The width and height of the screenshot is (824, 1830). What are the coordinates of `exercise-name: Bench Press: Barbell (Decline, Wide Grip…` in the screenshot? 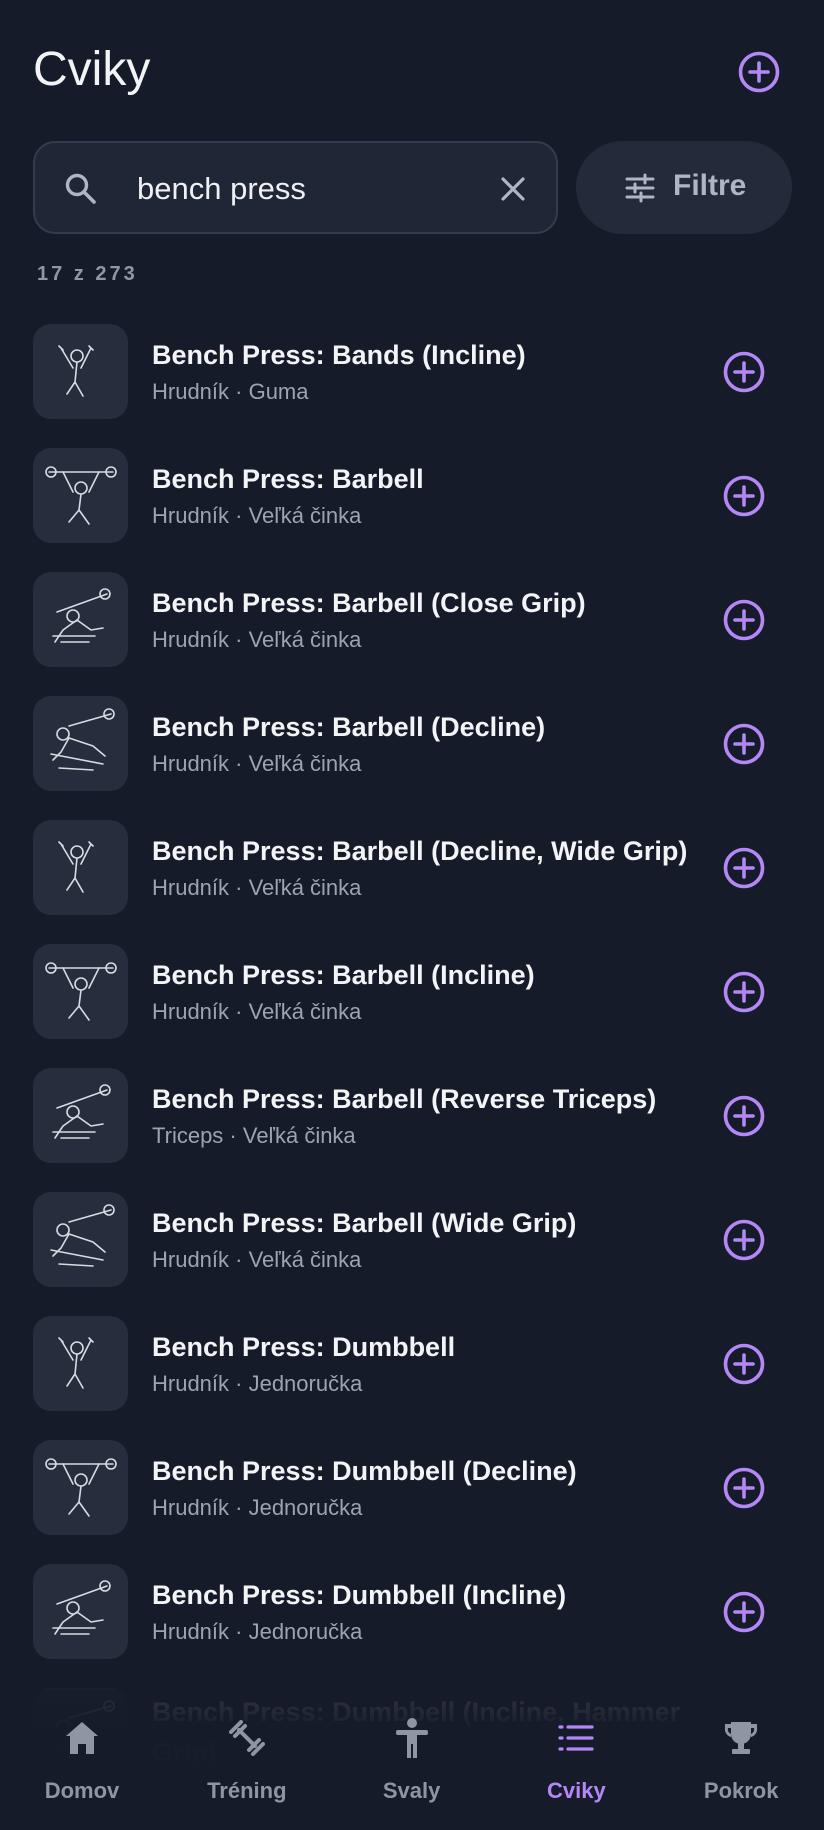 It's located at (420, 851).